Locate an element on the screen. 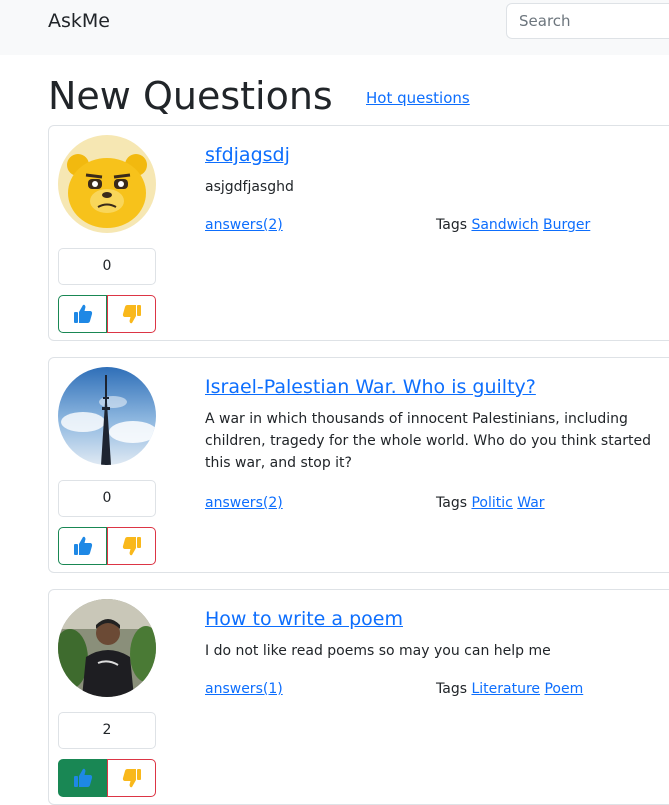 The image size is (669, 805). brand-link: AskMe is located at coordinates (79, 21).